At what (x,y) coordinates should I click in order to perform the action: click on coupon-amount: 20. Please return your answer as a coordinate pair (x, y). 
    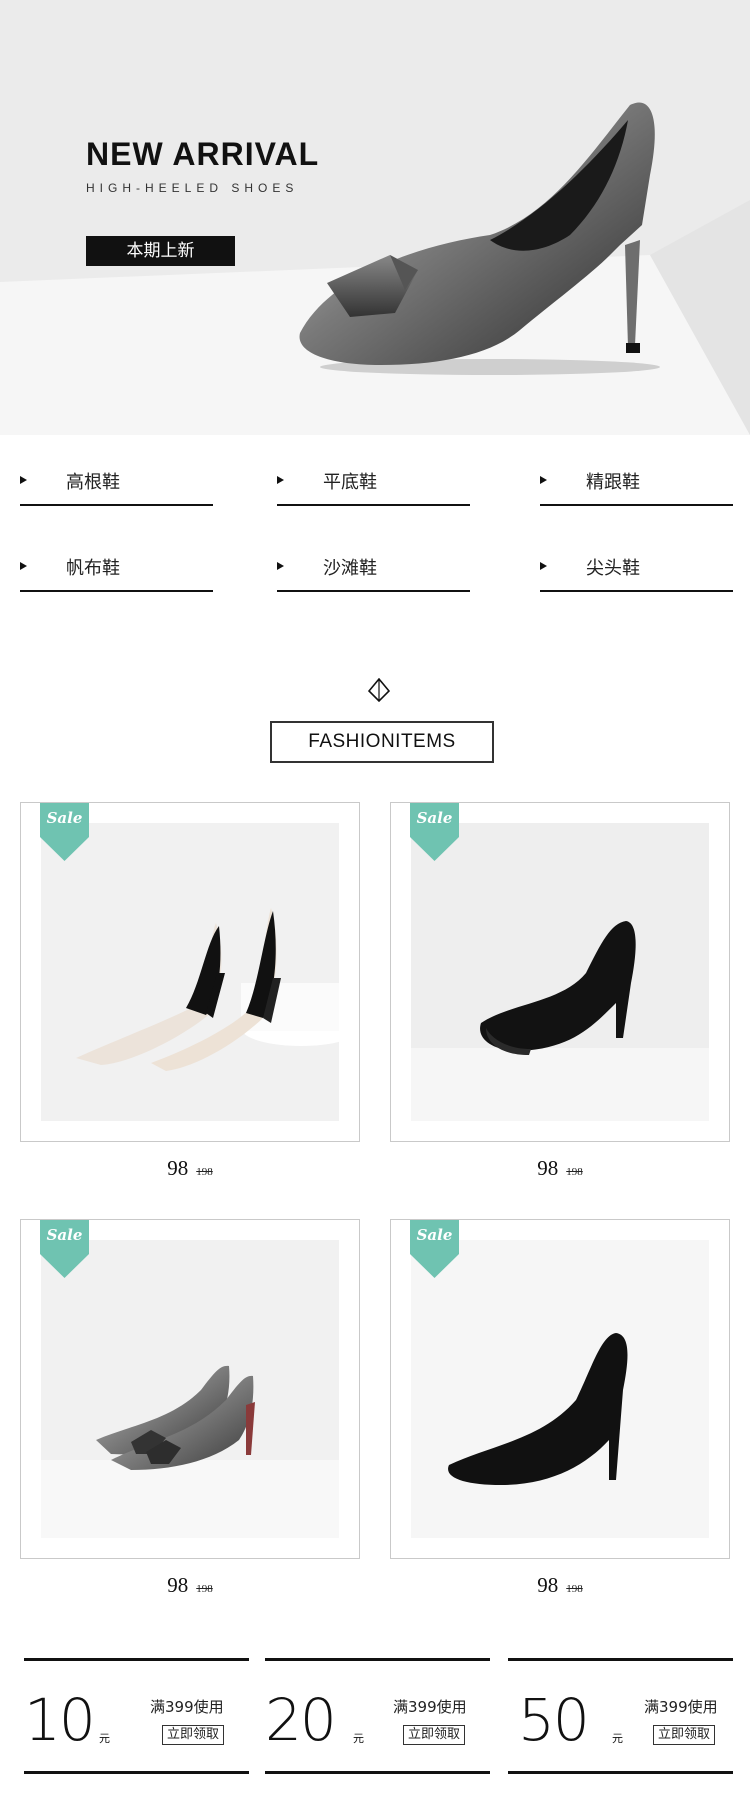
    Looking at the image, I should click on (301, 1720).